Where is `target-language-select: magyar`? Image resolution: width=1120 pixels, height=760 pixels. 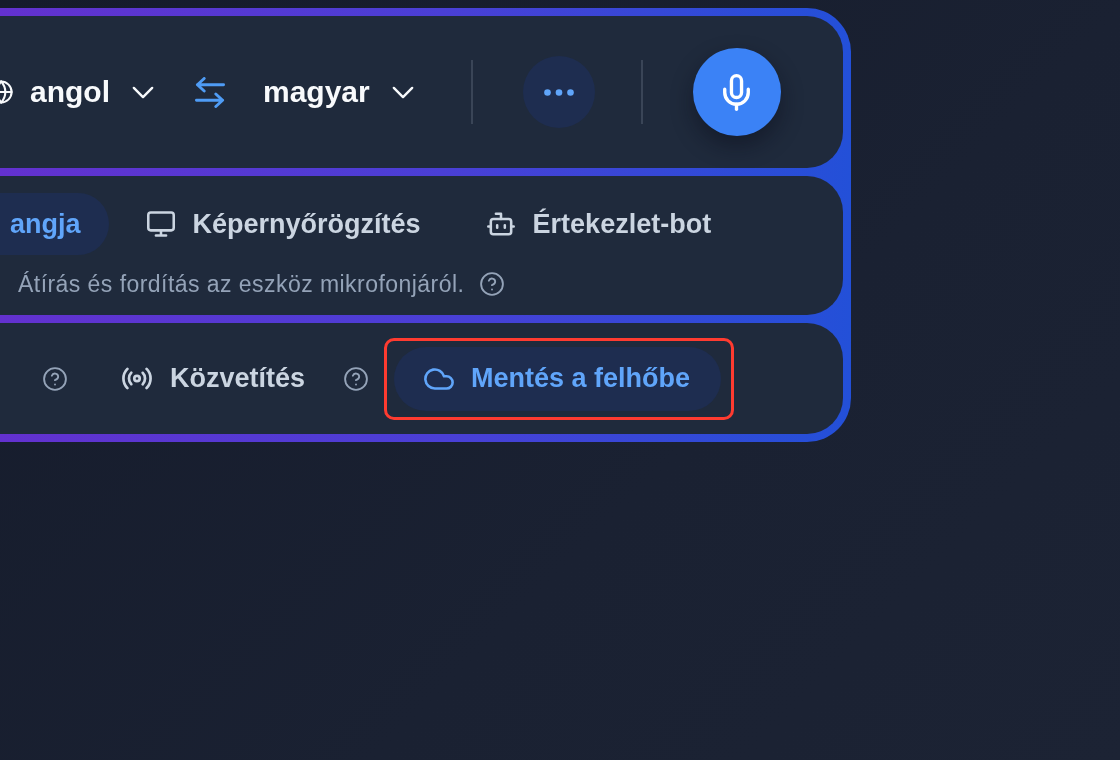
target-language-select: magyar is located at coordinates (338, 92).